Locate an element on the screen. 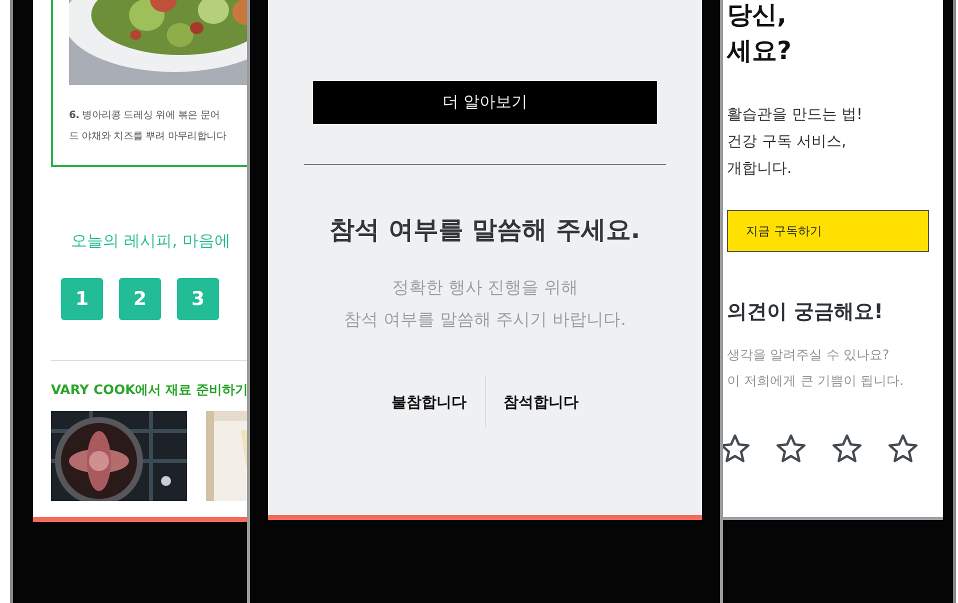  dialog-title: 참석 여부를 말씀해 주세요. is located at coordinates (485, 230).